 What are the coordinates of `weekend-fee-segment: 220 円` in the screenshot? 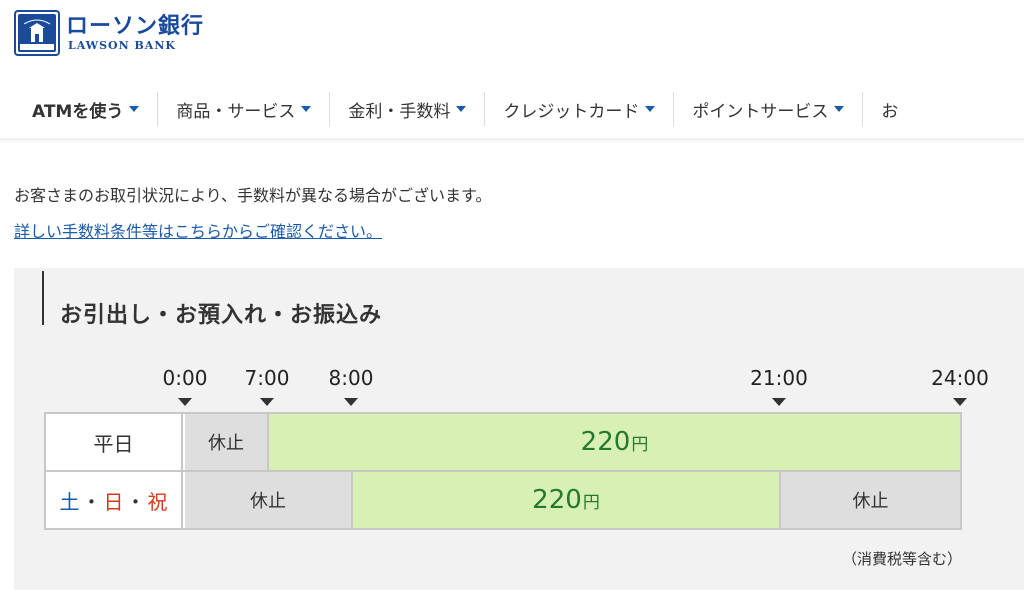 It's located at (567, 500).